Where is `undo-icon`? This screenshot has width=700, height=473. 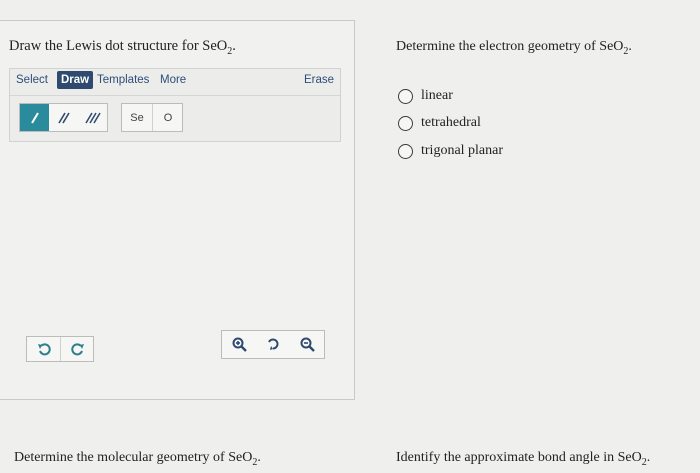
undo-icon is located at coordinates (44, 349).